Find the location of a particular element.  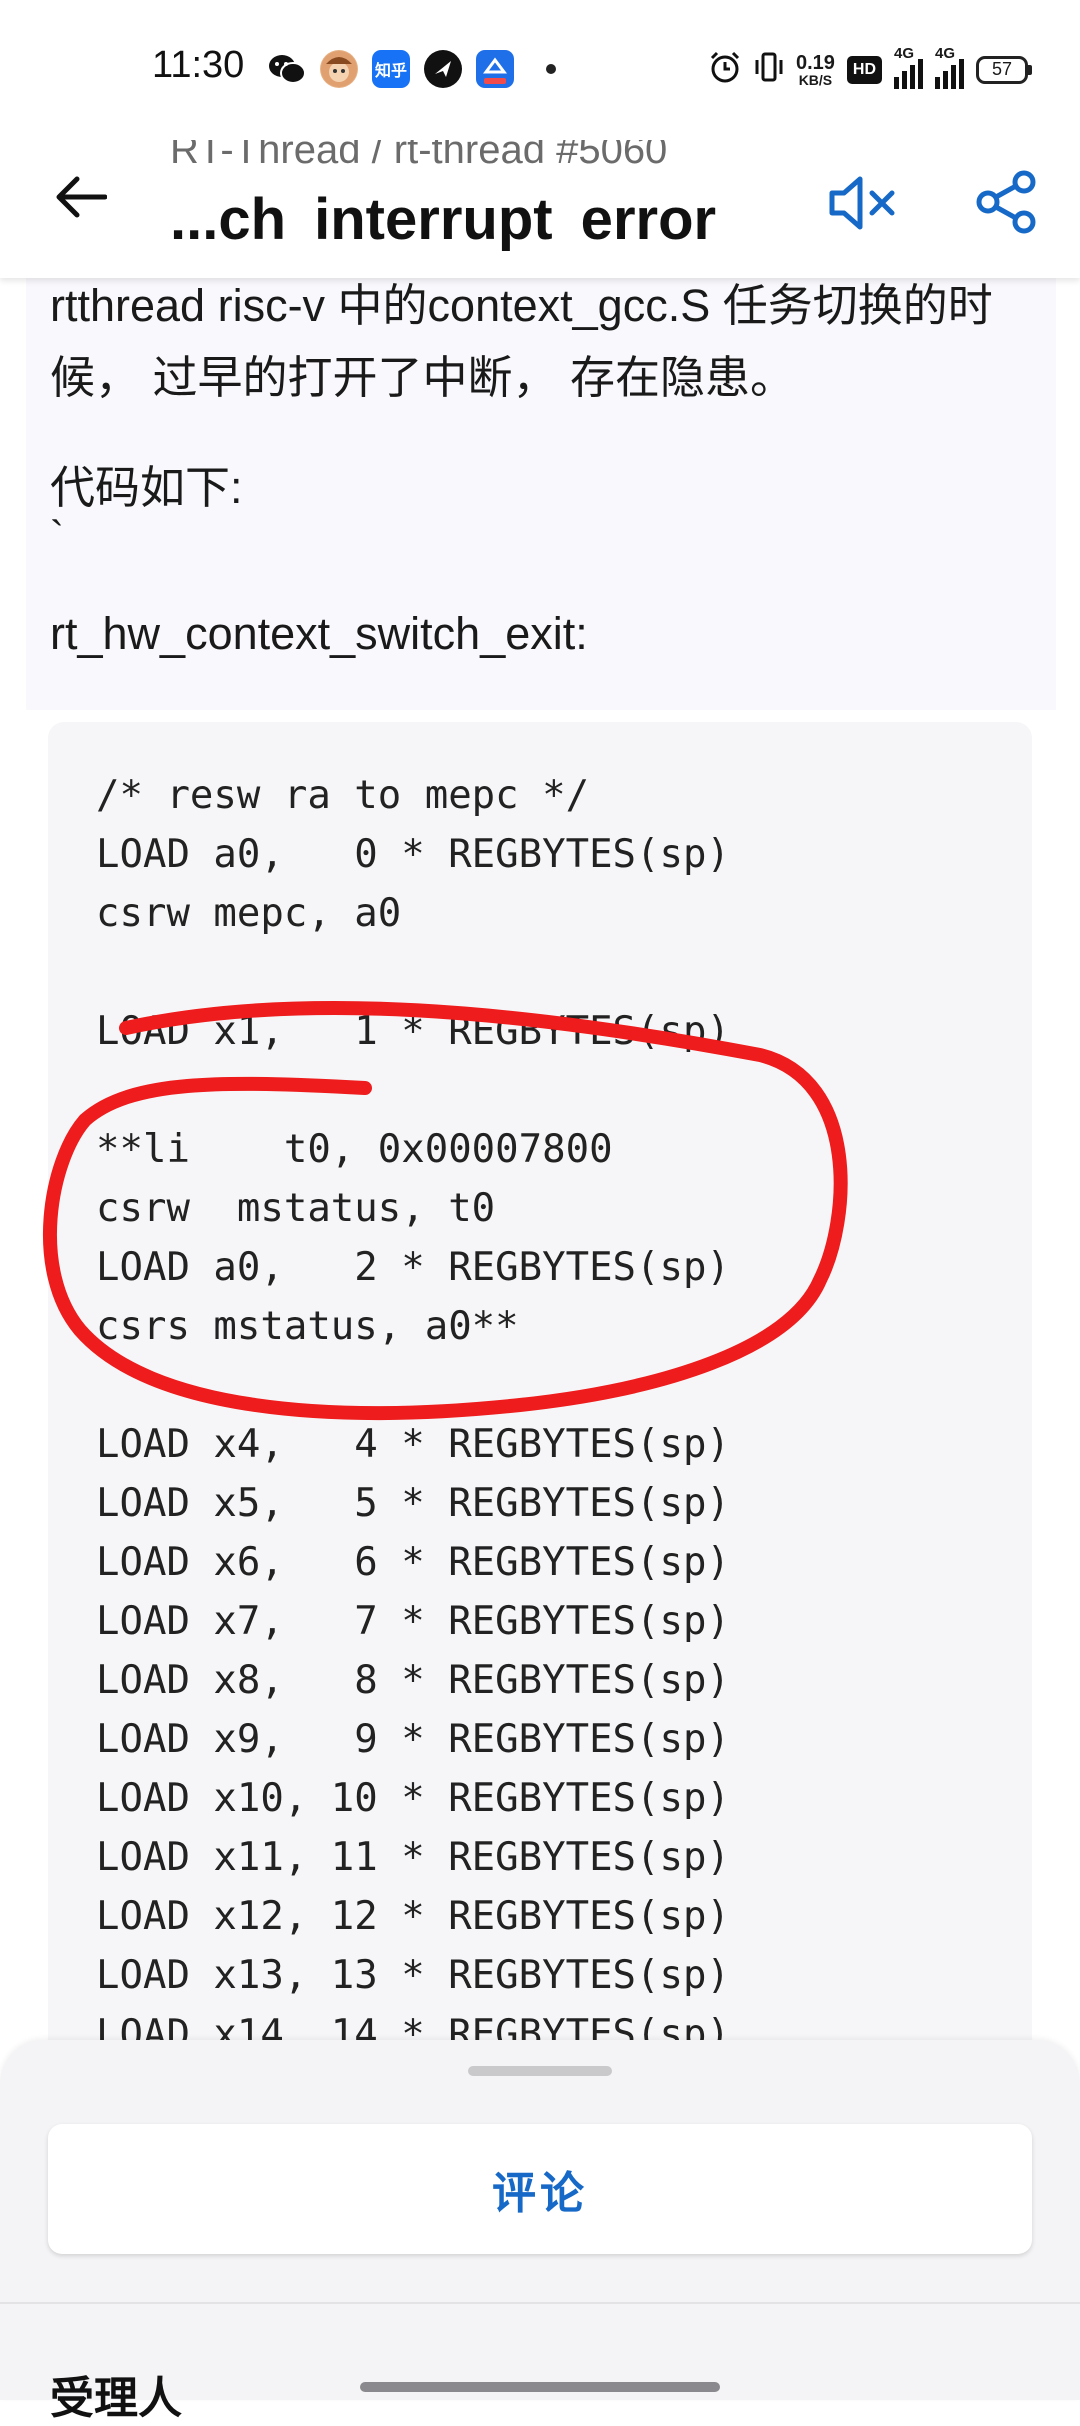

share-icon is located at coordinates (1006, 202).